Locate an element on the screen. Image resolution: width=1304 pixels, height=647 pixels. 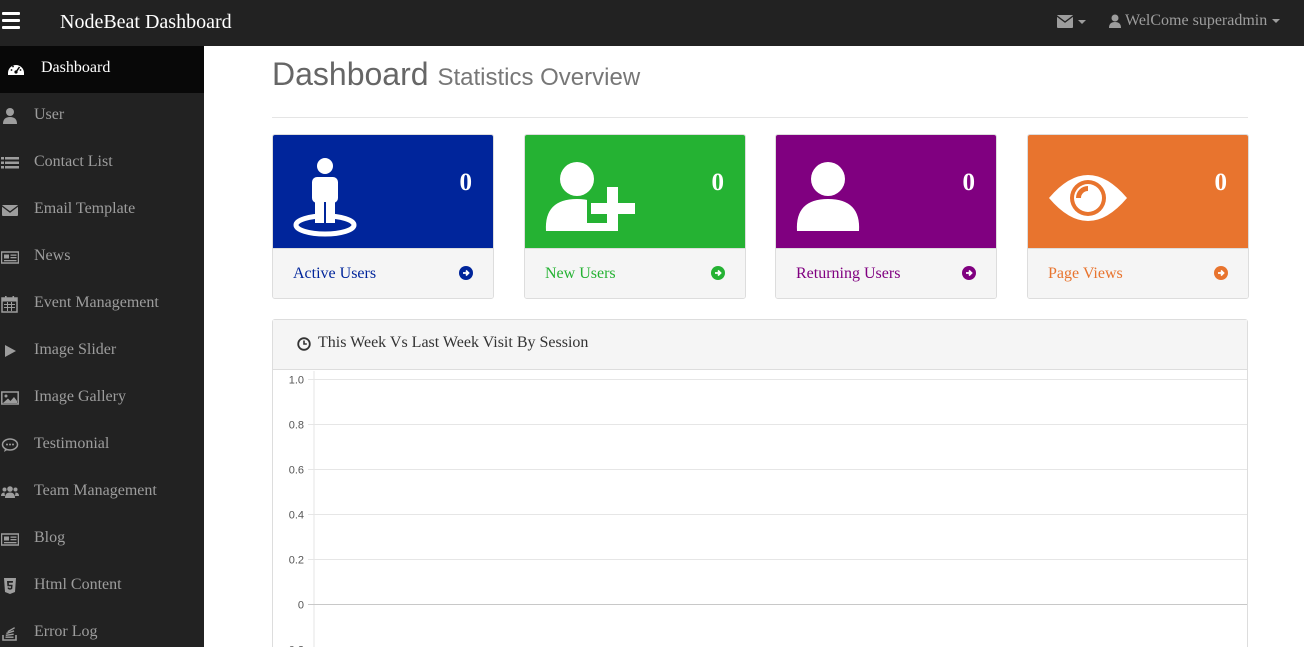
sidebar-item-email-template: Email Template is located at coordinates (102, 210).